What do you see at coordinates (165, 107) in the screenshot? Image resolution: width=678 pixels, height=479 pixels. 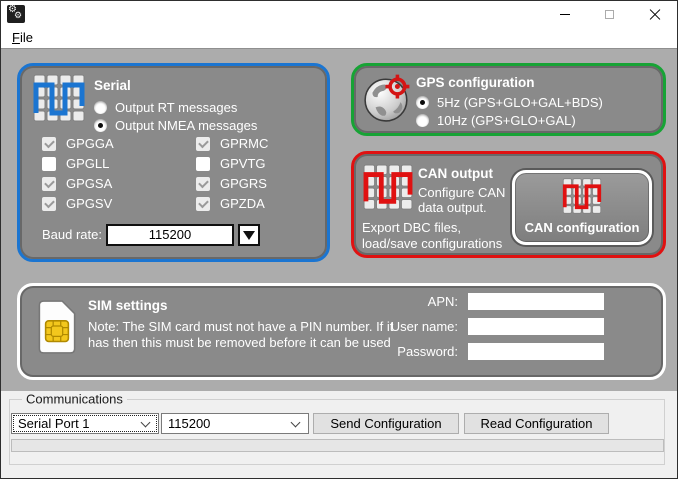 I see `radio-output-rt: Output RT messages` at bounding box center [165, 107].